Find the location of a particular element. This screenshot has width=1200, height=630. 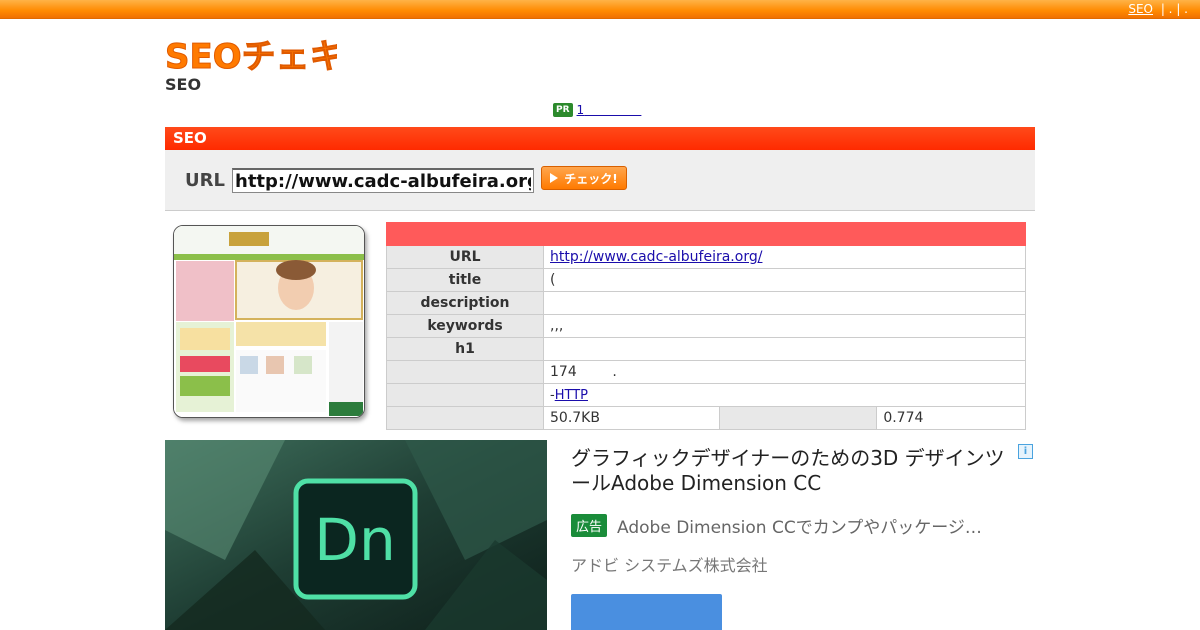

pr-link: 1 is located at coordinates (609, 110).